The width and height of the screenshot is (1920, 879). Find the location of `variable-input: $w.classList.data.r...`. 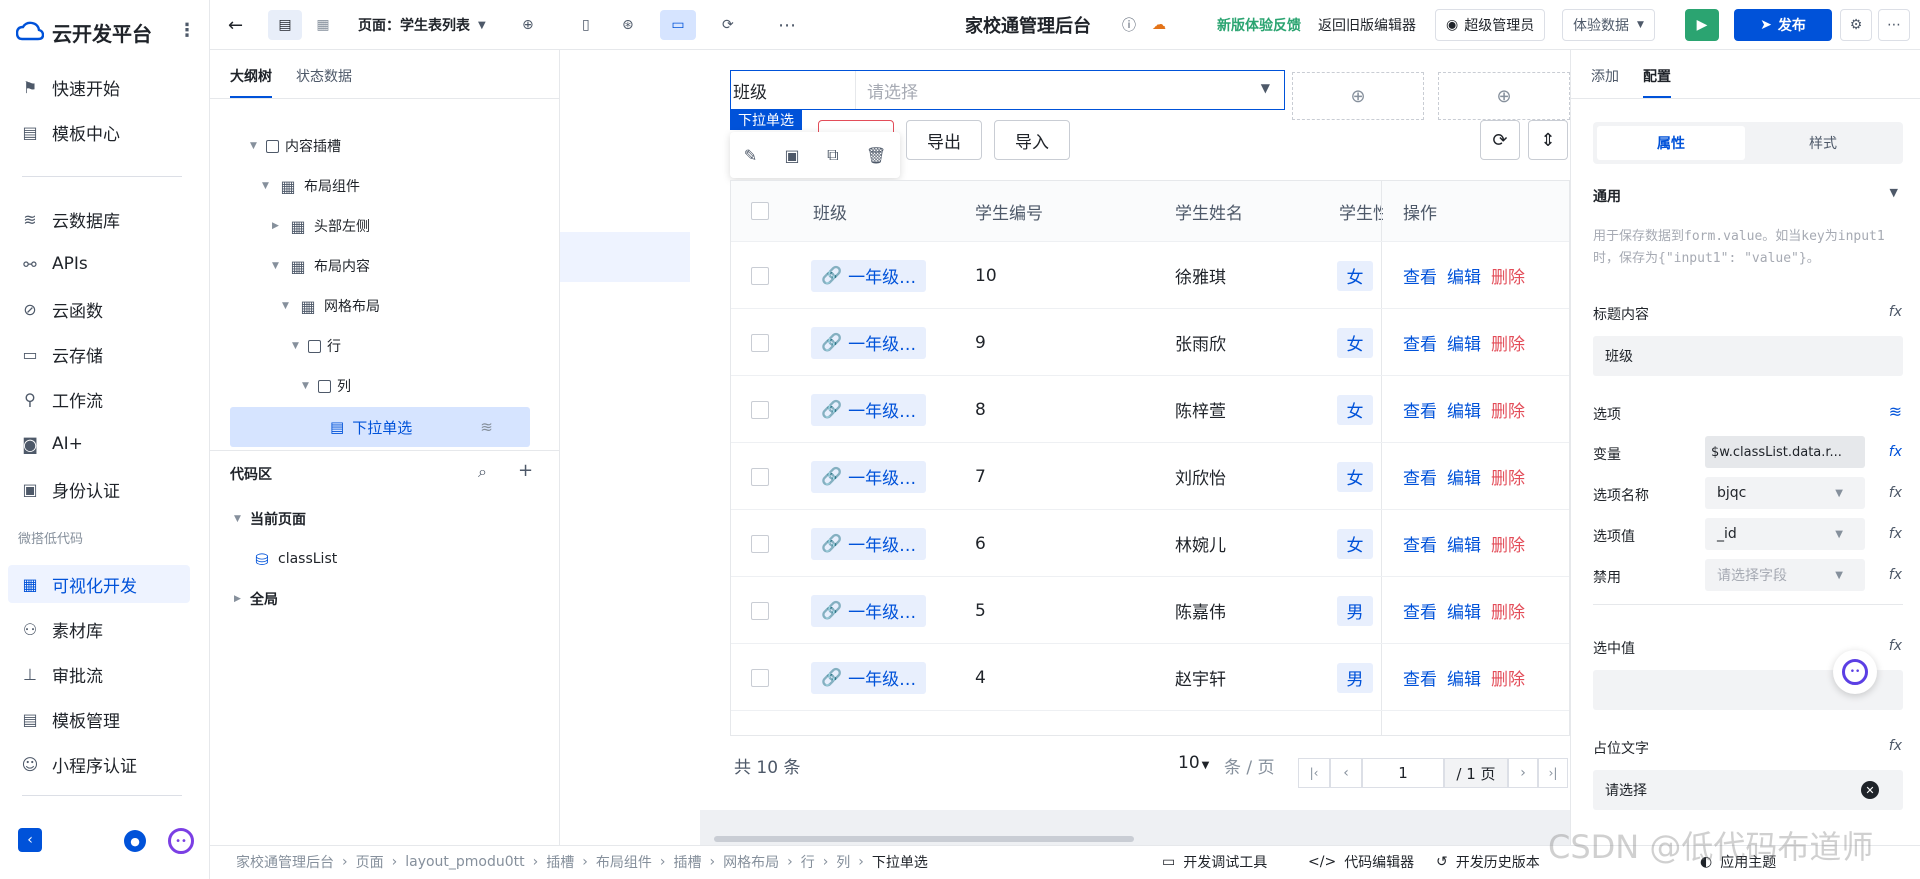

variable-input: $w.classList.data.r... is located at coordinates (1785, 452).